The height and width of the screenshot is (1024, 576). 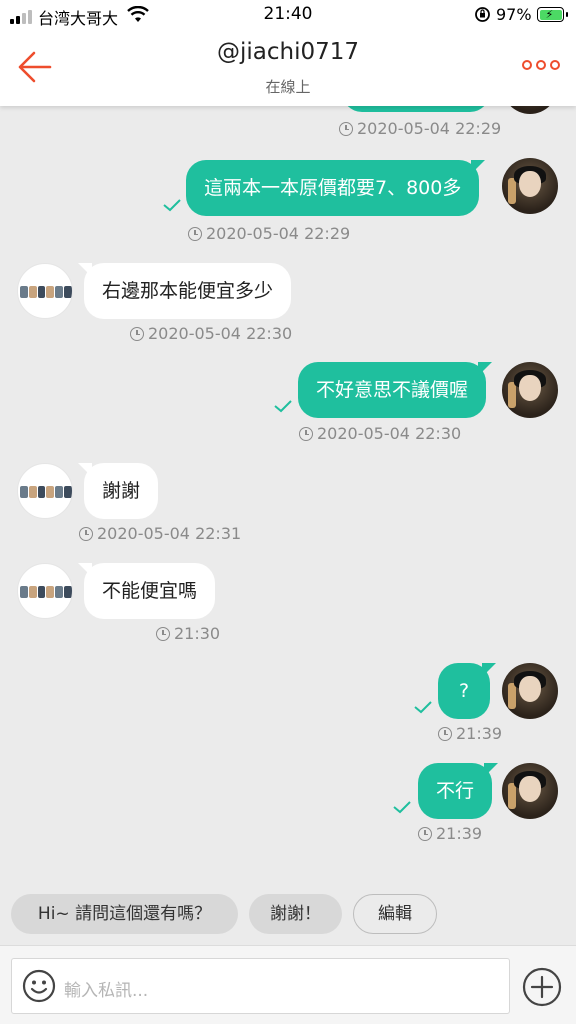 I want to click on online-status: 在線上, so click(x=288, y=87).